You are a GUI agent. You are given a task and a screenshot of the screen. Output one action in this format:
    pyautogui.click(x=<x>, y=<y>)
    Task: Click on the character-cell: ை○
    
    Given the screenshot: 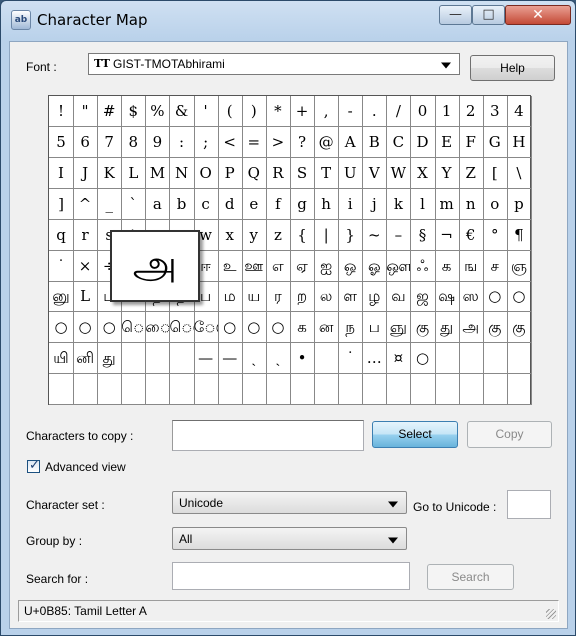 What is the action you would take?
    pyautogui.click(x=158, y=328)
    